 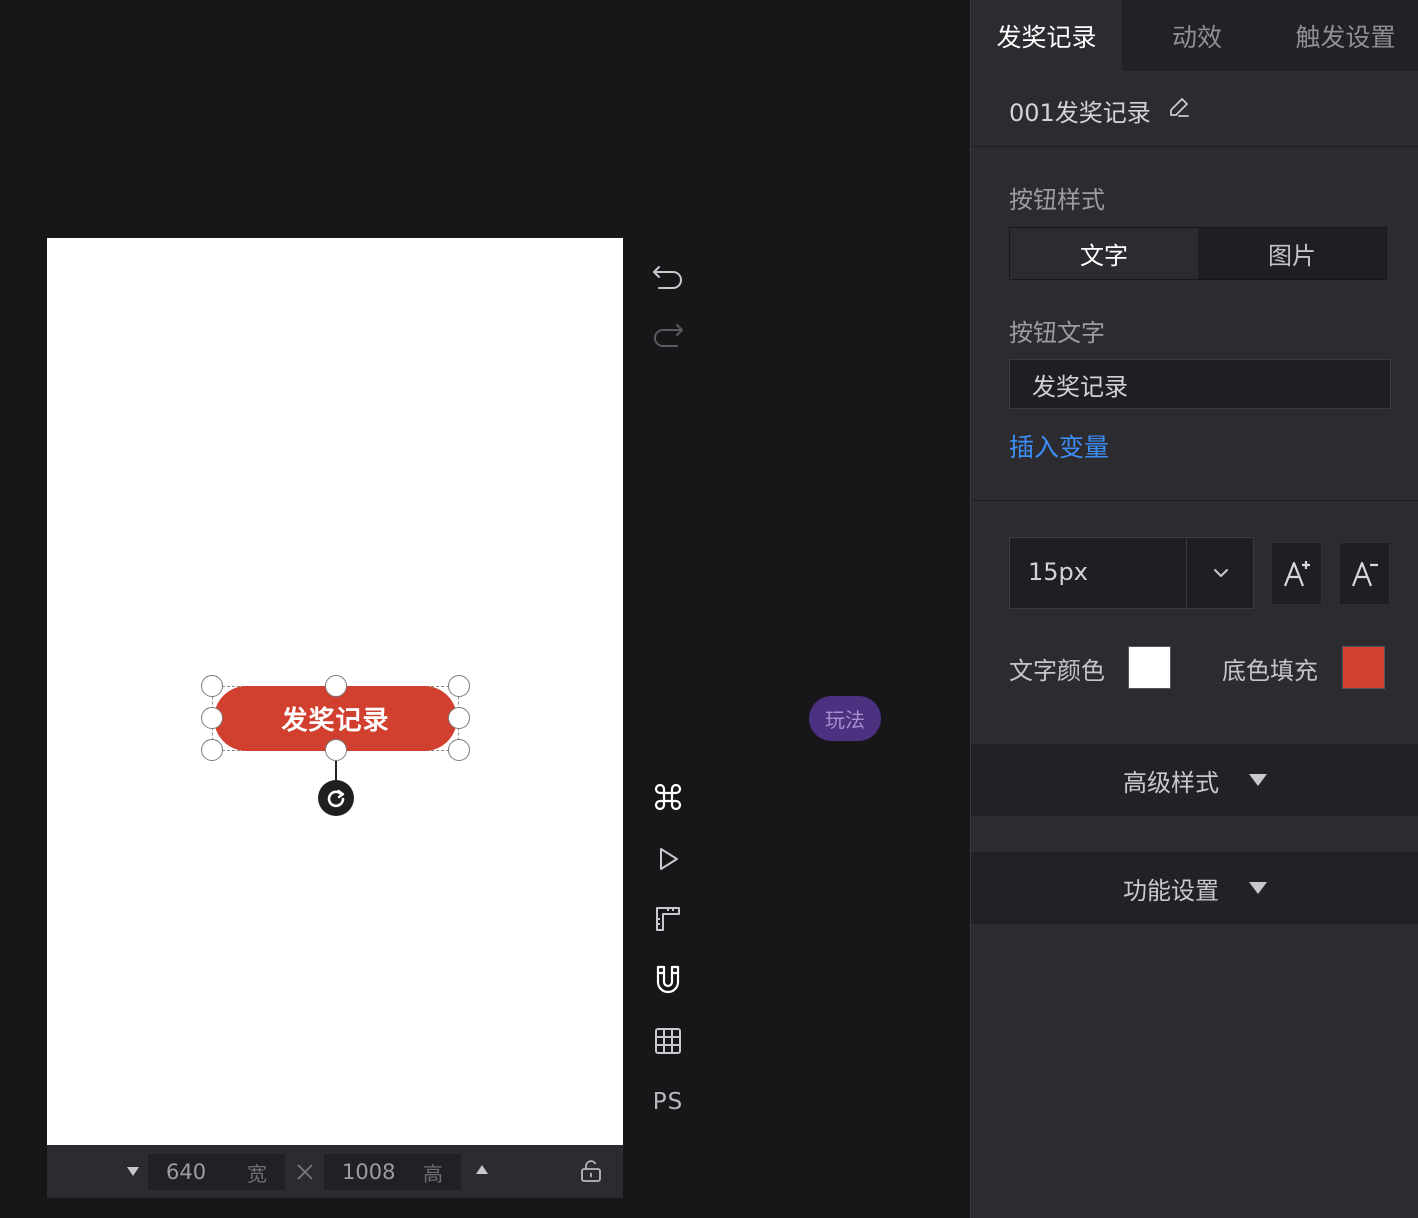 What do you see at coordinates (845, 718) in the screenshot?
I see `gameplay-badge: 玩法` at bounding box center [845, 718].